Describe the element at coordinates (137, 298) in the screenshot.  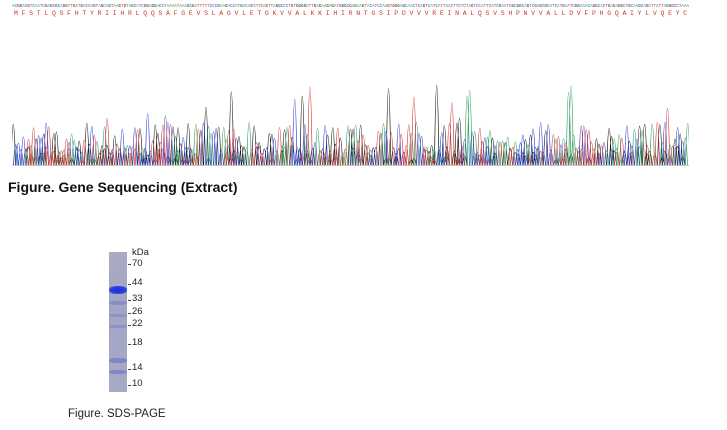
I see `marker-label-33: 33` at that location.